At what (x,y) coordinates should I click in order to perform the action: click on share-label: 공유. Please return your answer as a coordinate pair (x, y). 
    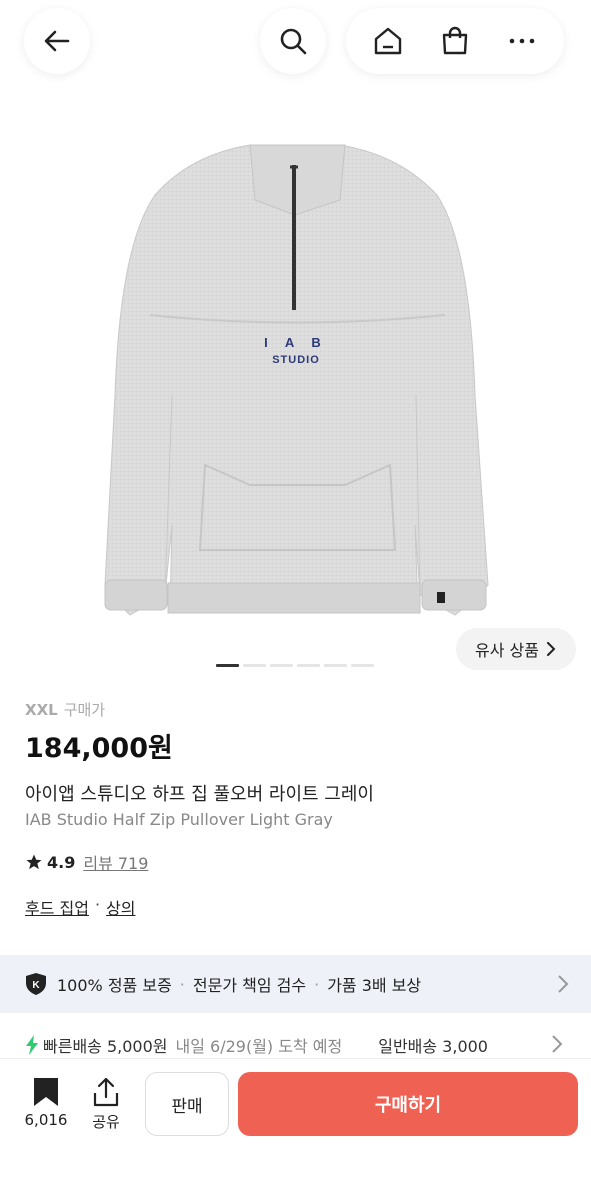
    Looking at the image, I should click on (106, 1122).